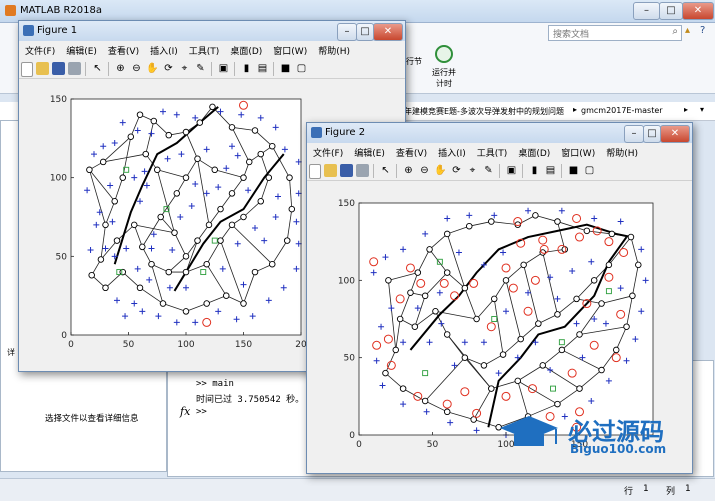 Image resolution: width=715 pixels, height=501 pixels. Describe the element at coordinates (71, 345) in the screenshot. I see `x-tick-label: 0` at that location.